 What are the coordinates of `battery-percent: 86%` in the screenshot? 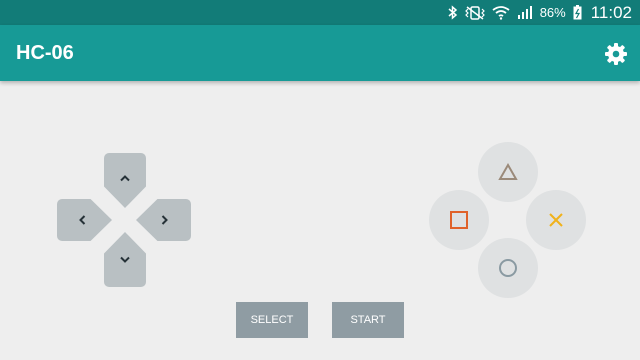 It's located at (552, 12).